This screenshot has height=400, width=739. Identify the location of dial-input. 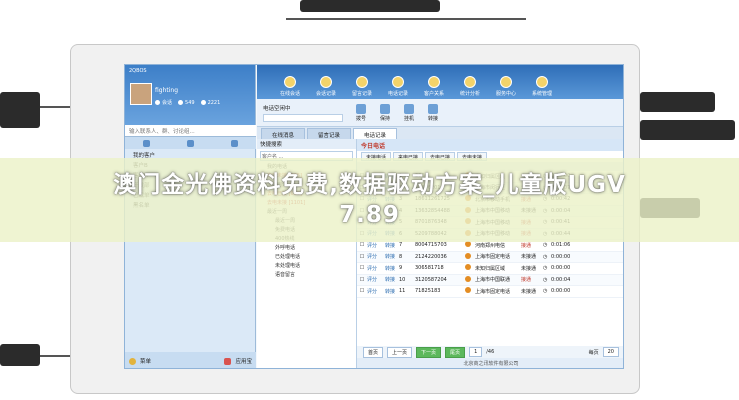
(303, 117).